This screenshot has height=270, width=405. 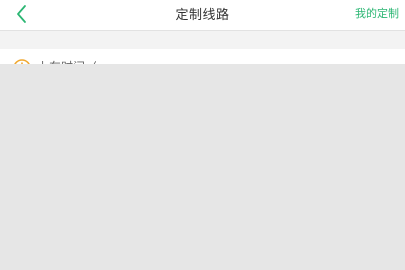 I want to click on nav-bar: 定制线路 我的定制, so click(x=202, y=15).